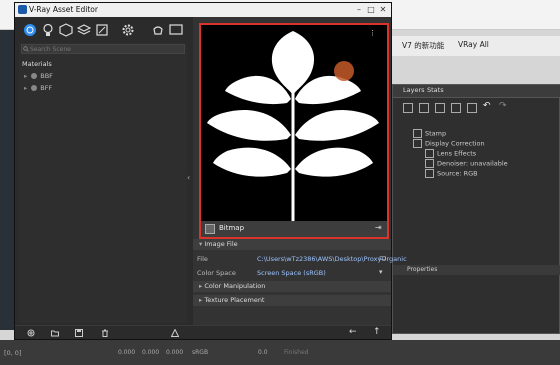 The image size is (560, 365). I want to click on maximize-button: □, so click(371, 9).